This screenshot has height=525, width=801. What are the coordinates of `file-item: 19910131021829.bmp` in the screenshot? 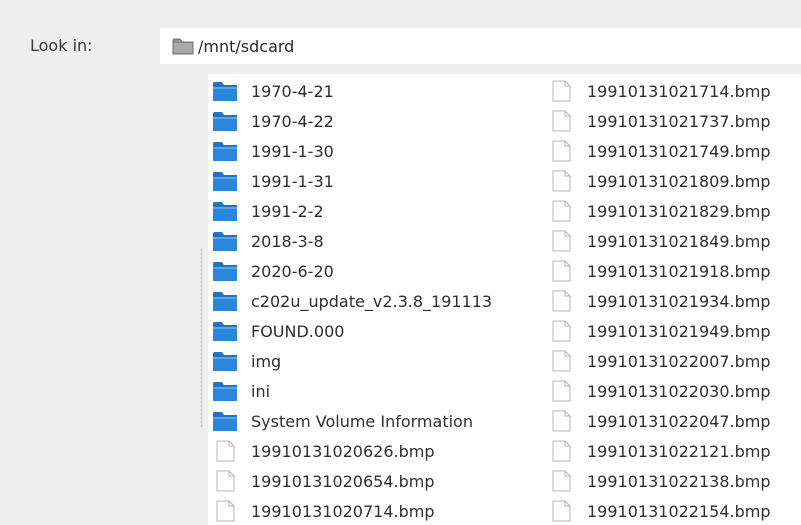 It's located at (659, 211).